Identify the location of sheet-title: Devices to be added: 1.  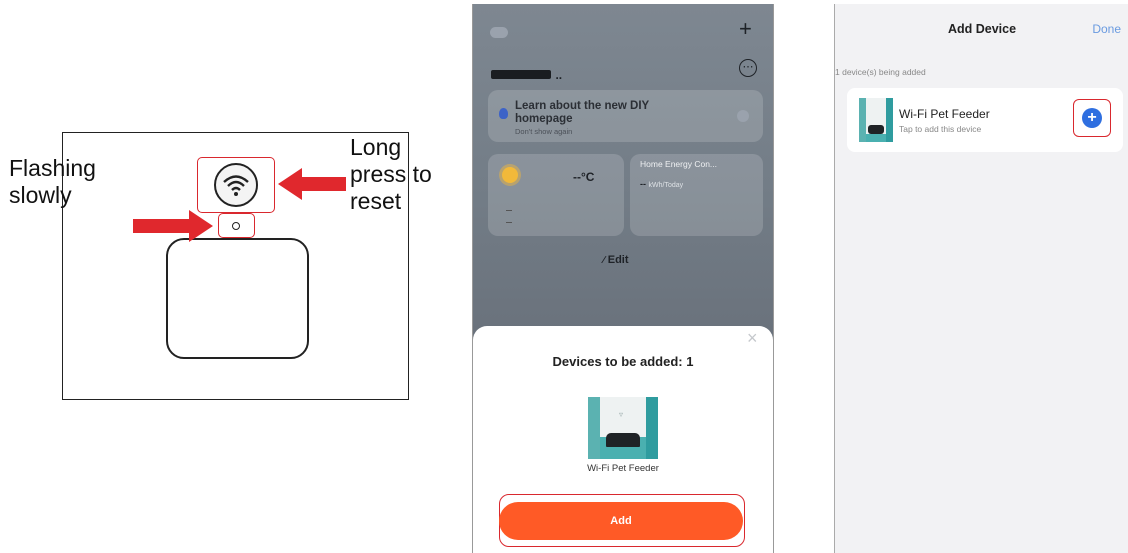
(623, 361).